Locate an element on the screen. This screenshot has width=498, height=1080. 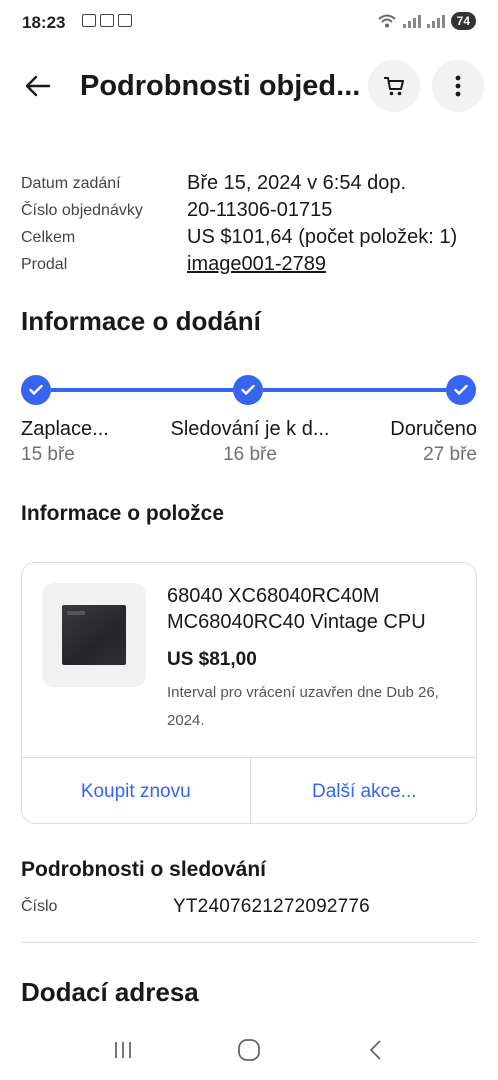
step-date: 15 bře is located at coordinates (48, 454).